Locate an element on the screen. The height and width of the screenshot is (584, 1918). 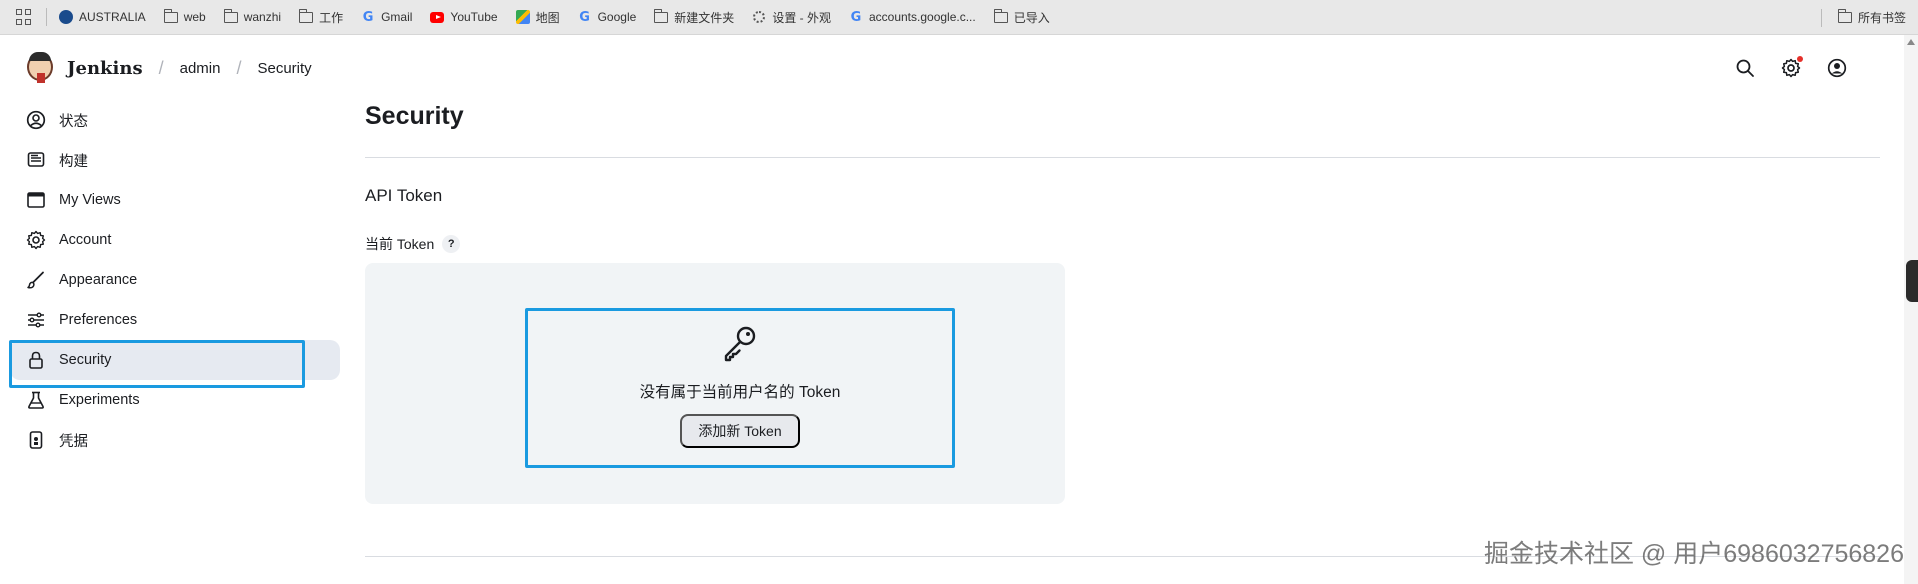
section-title-api-token: API Token is located at coordinates (404, 195).